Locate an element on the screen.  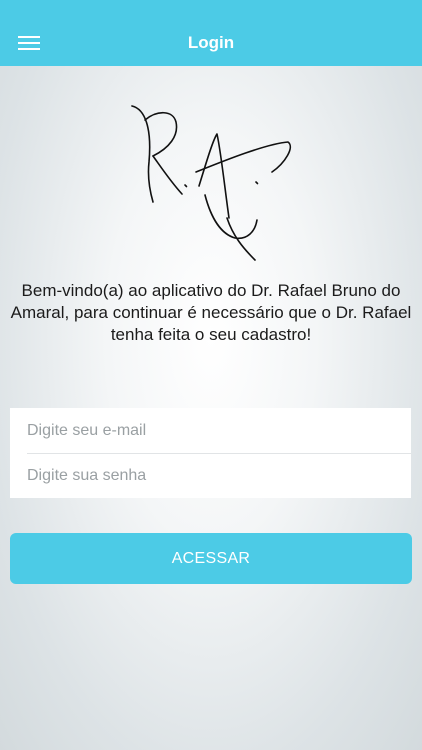
login-form is located at coordinates (210, 453).